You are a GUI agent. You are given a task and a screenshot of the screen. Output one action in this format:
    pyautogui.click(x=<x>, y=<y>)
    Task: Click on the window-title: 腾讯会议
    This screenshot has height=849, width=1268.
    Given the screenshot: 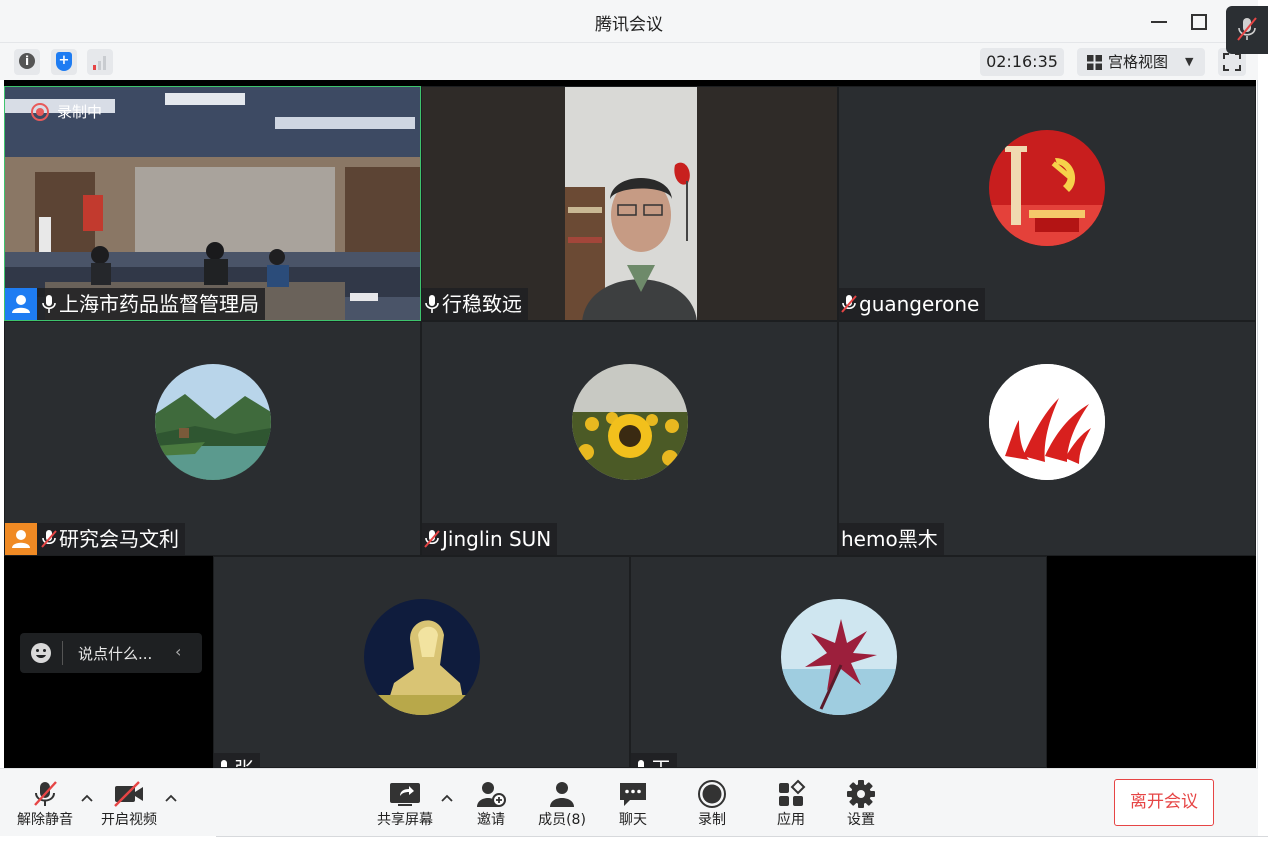 What is the action you would take?
    pyautogui.click(x=629, y=25)
    